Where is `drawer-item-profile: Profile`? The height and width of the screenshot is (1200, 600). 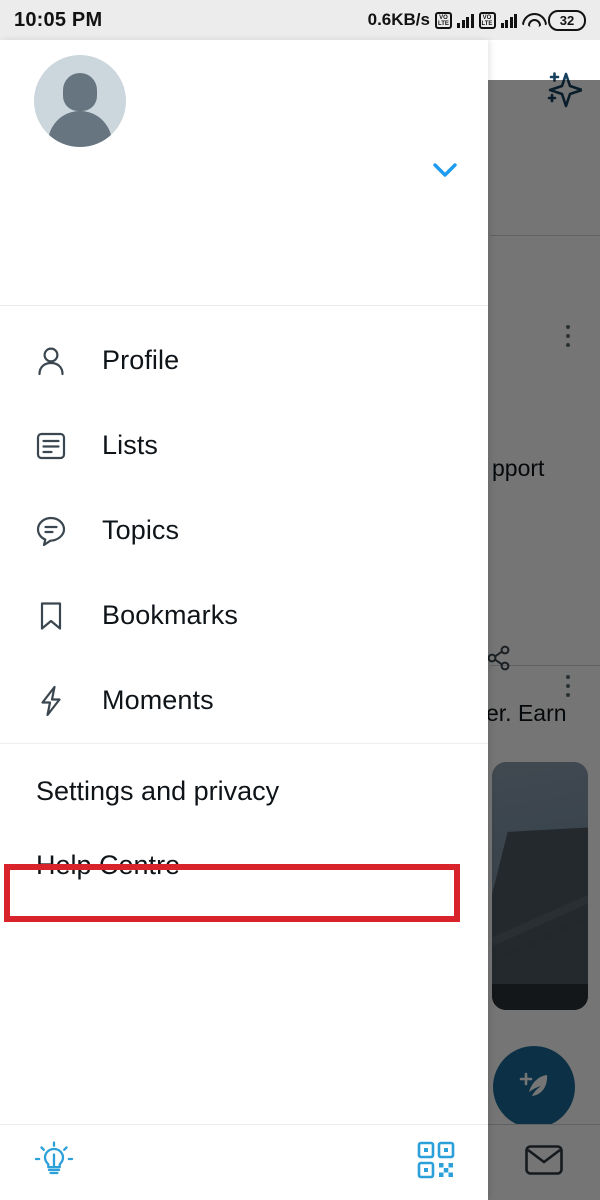
drawer-item-profile: Profile is located at coordinates (244, 360).